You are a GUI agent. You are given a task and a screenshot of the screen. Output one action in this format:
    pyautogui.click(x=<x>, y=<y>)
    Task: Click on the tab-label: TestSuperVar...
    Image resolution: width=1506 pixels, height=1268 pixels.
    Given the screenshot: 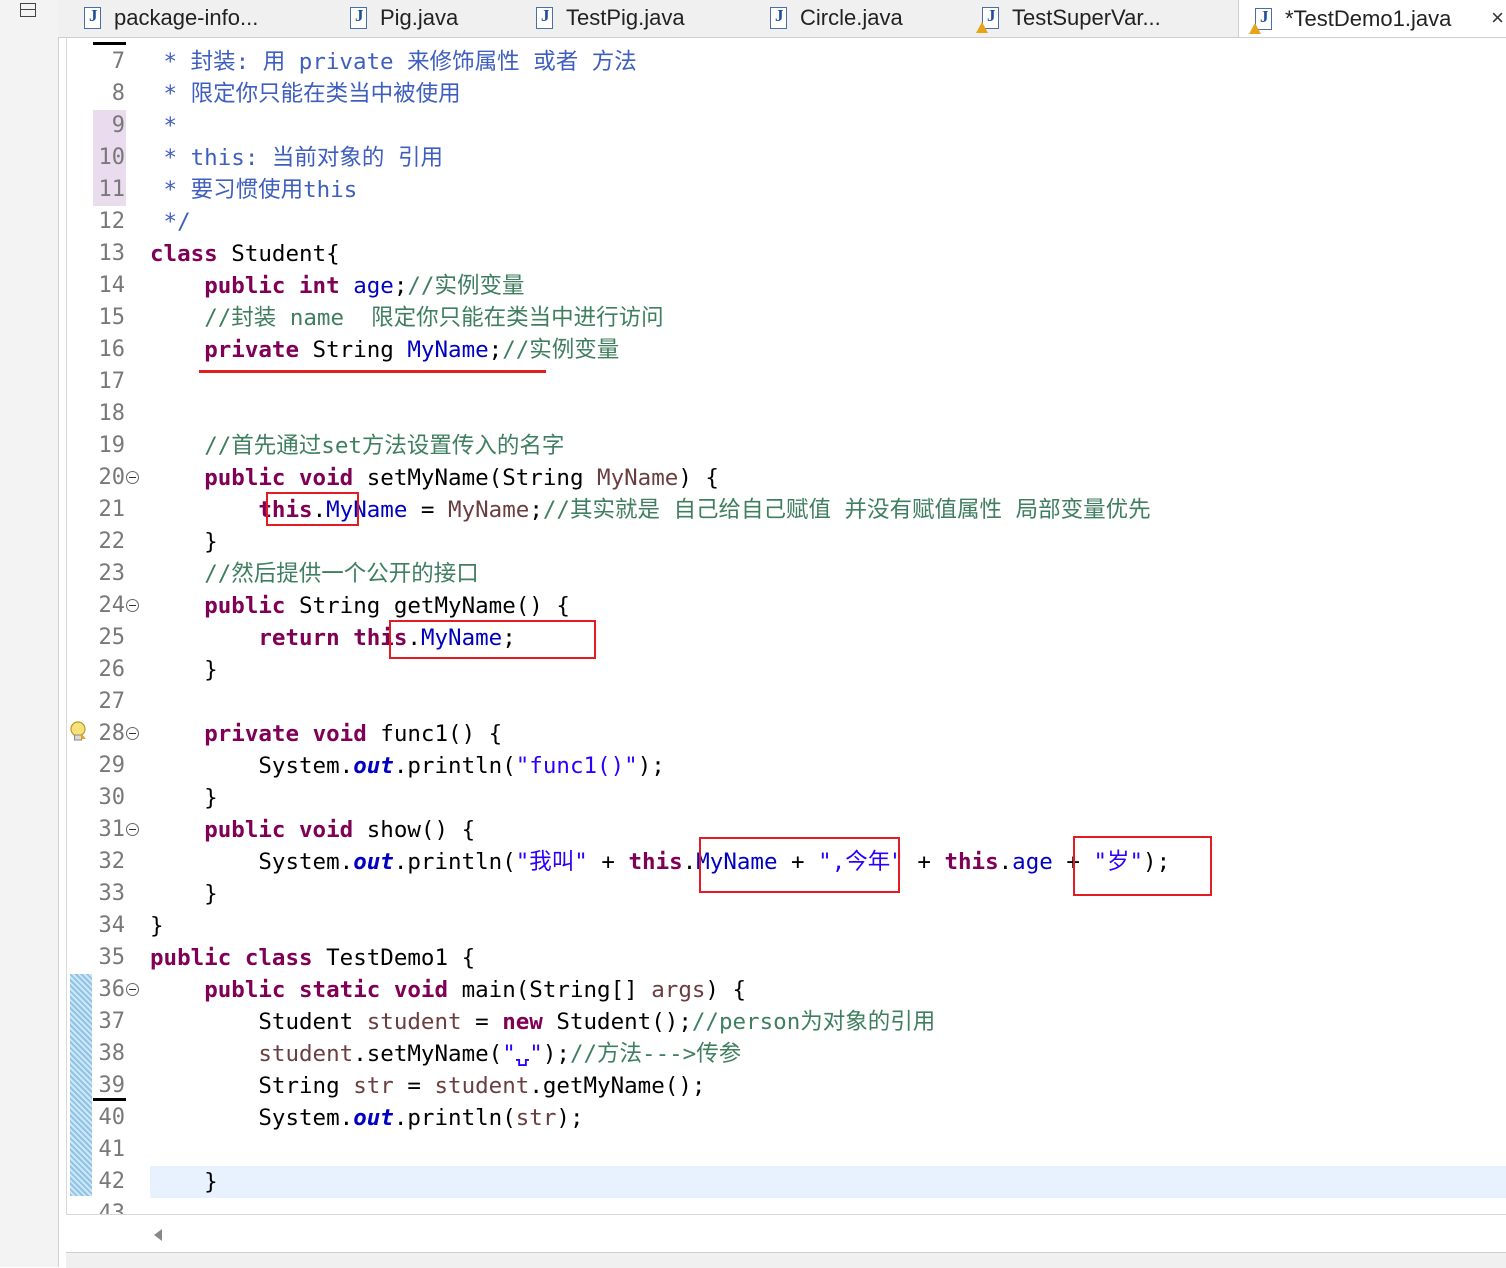 What is the action you would take?
    pyautogui.click(x=1086, y=17)
    